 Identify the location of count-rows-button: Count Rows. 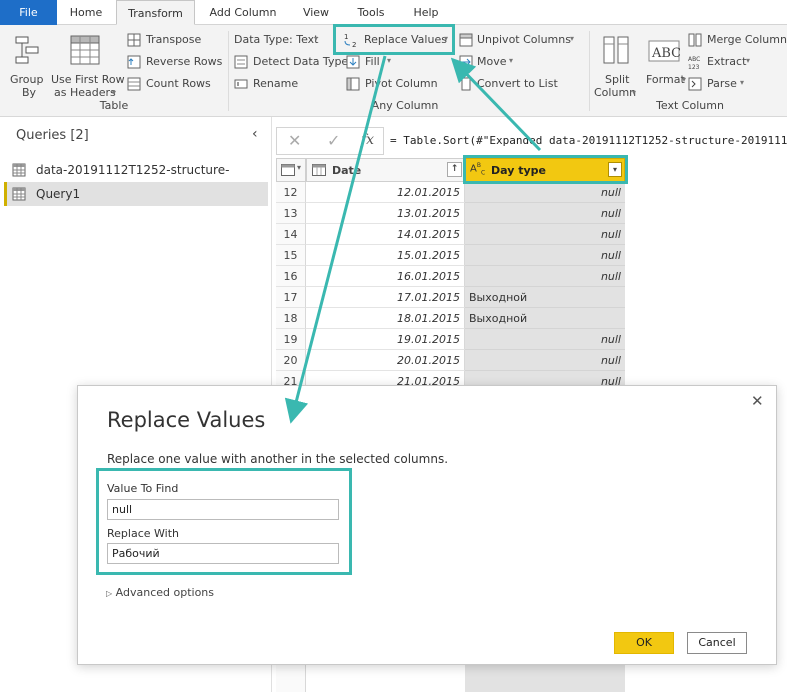
(172, 84).